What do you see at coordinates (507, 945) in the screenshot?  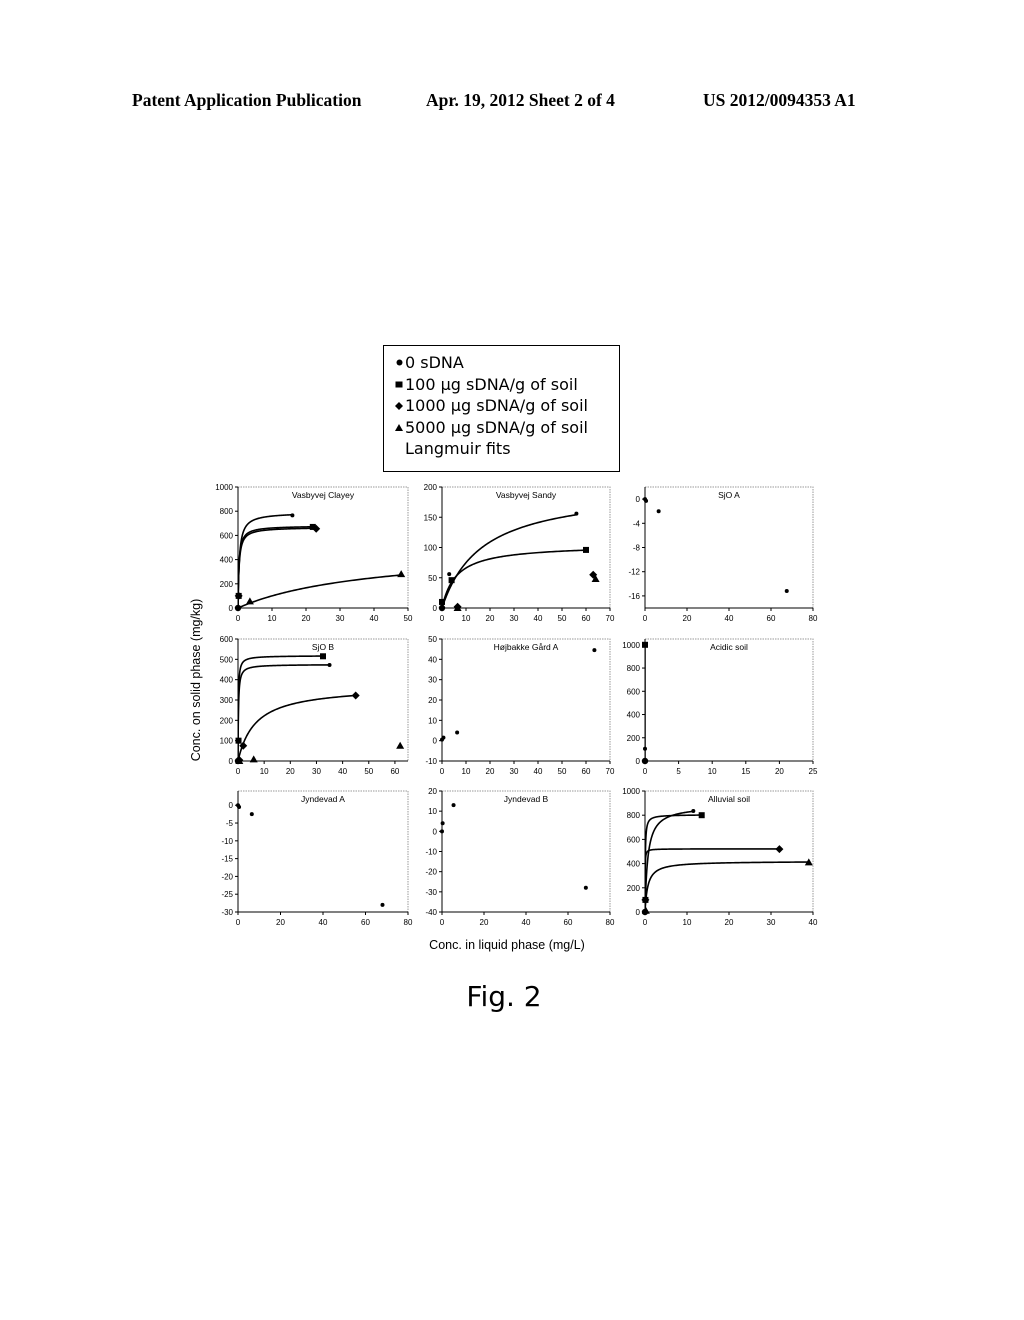 I see `x-axis-label: Conc. in liquid phase (mg/L)` at bounding box center [507, 945].